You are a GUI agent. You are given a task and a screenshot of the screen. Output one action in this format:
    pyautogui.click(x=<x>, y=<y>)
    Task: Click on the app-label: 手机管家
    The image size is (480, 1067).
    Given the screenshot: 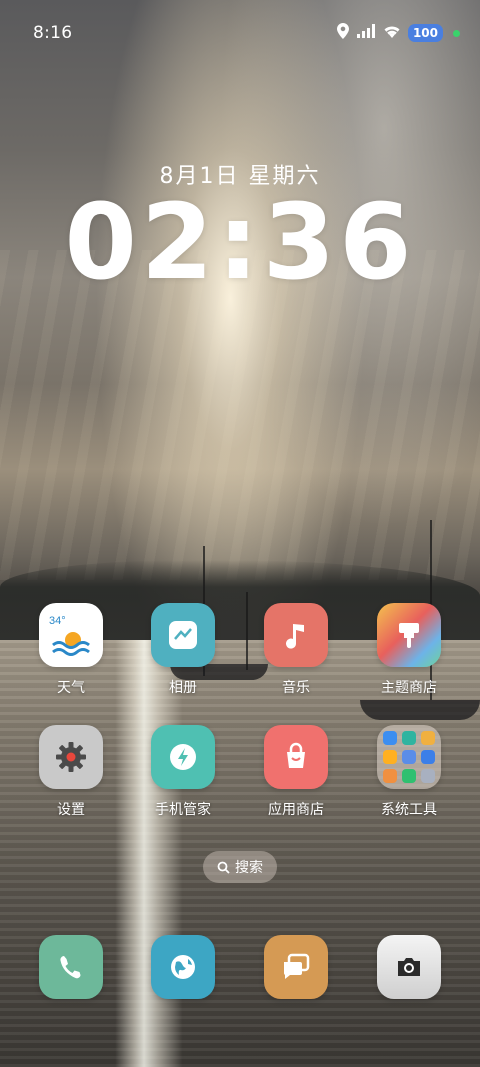 What is the action you would take?
    pyautogui.click(x=183, y=810)
    